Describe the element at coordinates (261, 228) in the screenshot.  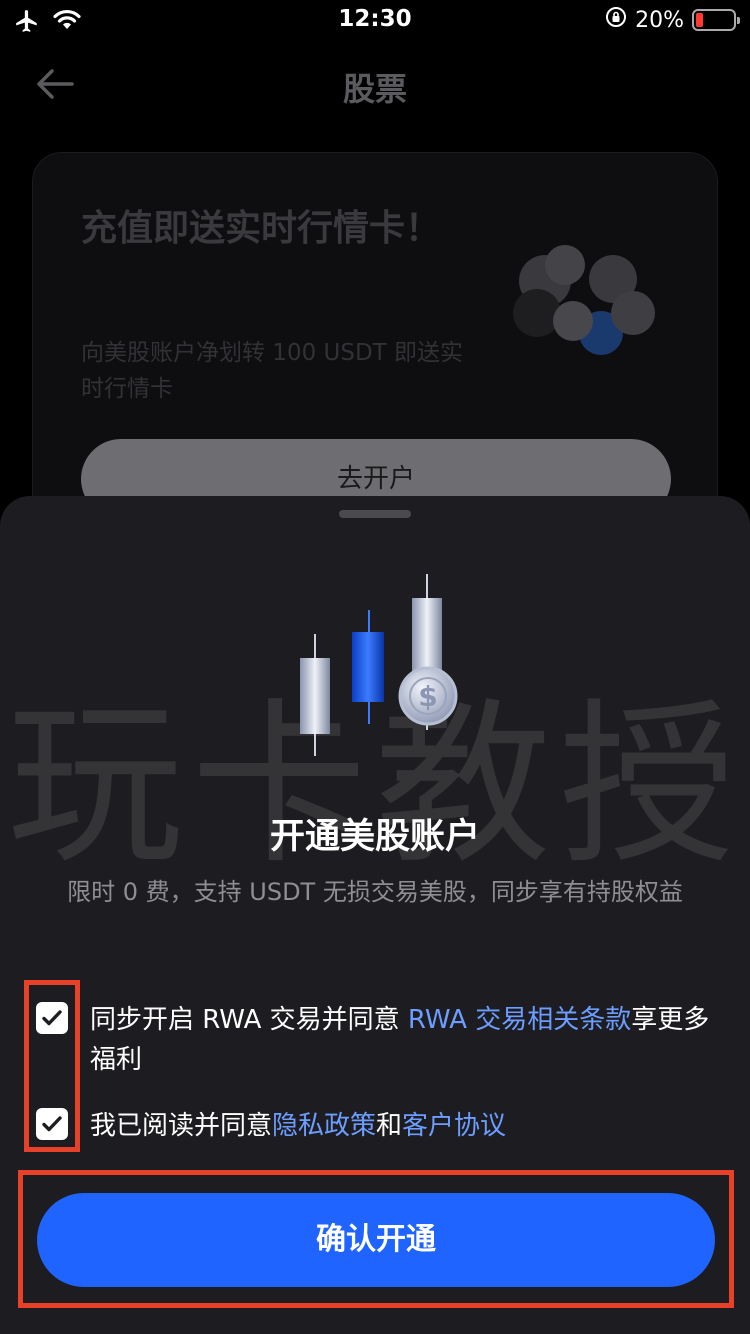
I see `promo-title: 充值即送实时行情卡！` at that location.